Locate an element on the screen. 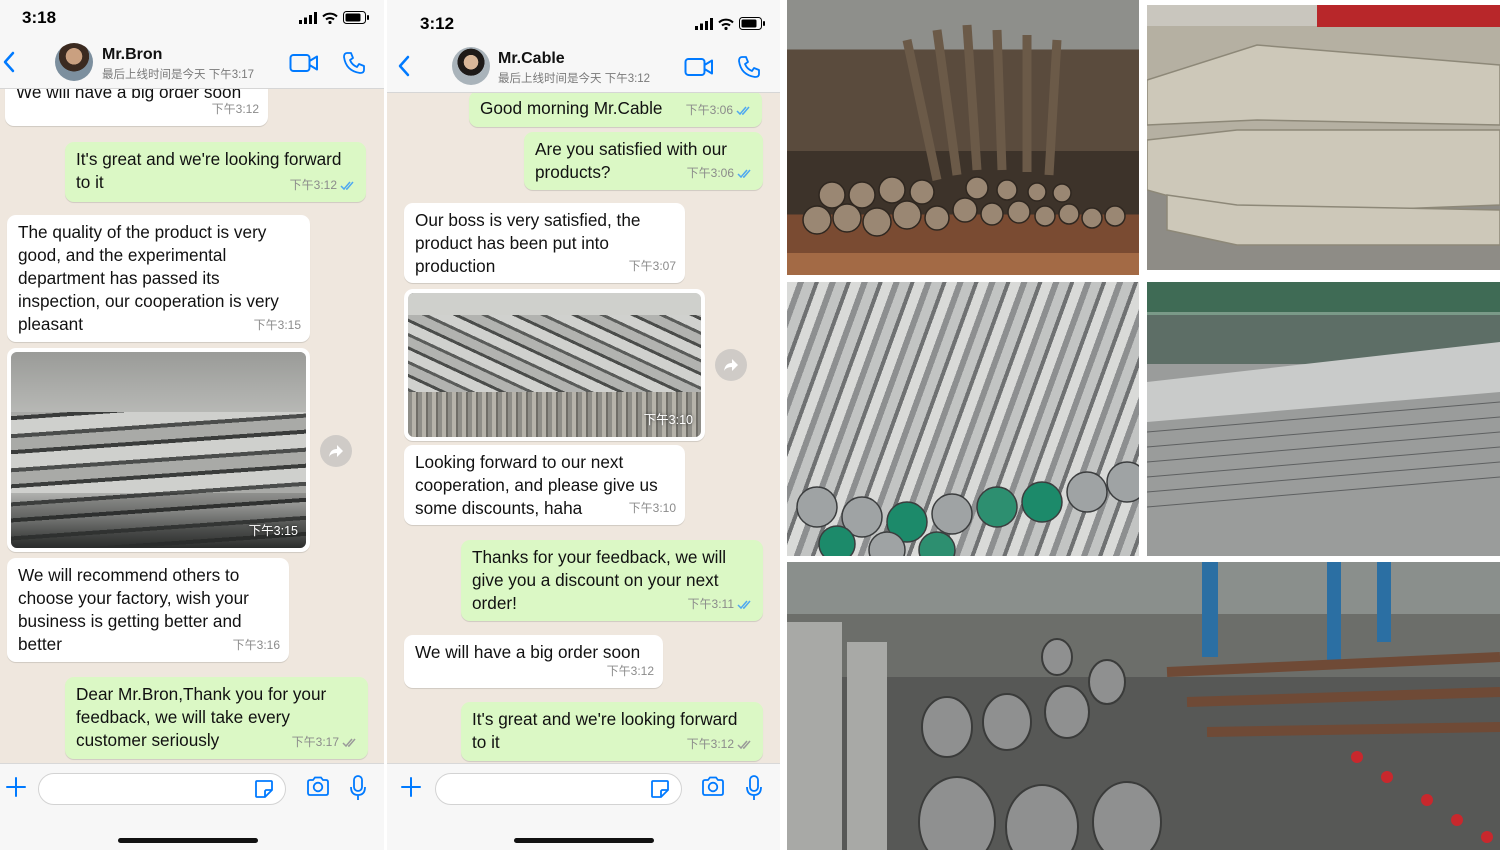  message-meta: 下午3:16 is located at coordinates (256, 645).